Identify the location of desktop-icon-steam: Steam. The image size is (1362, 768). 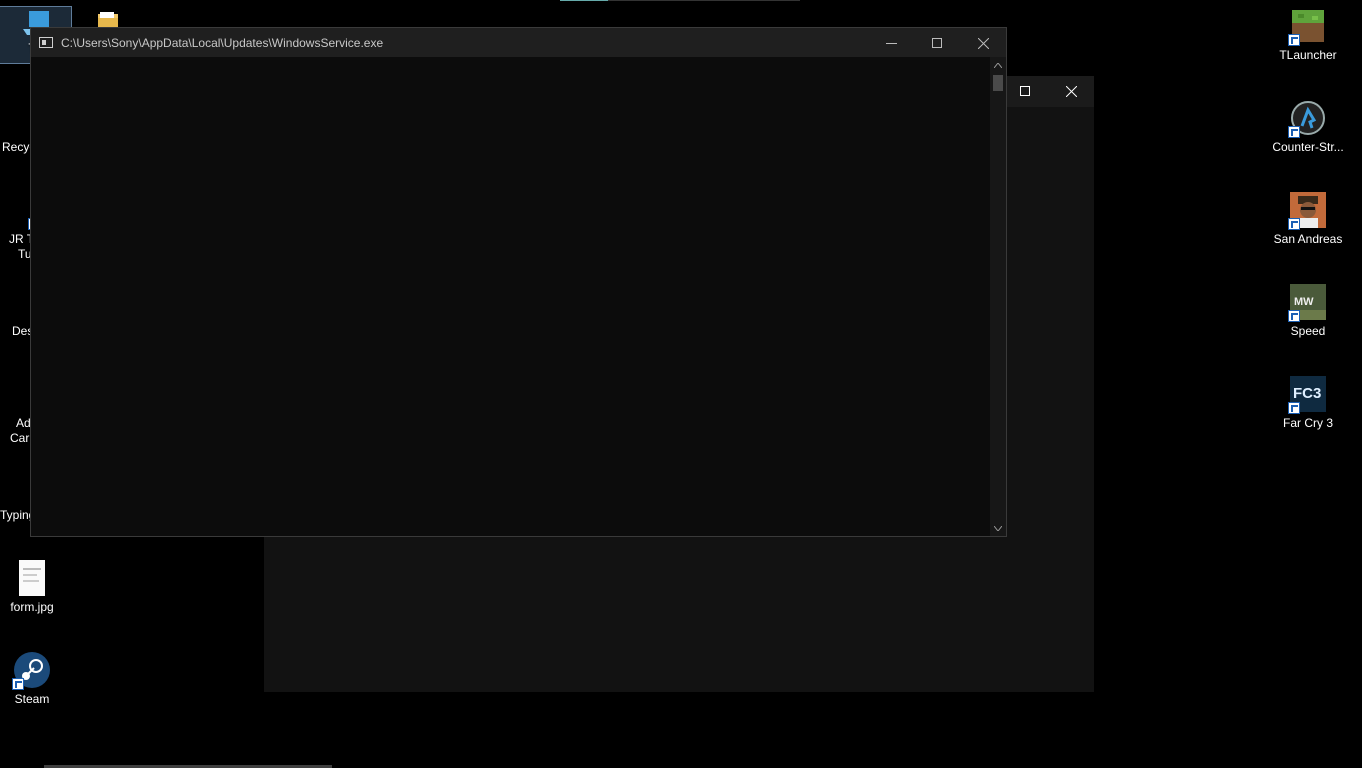
(35, 679).